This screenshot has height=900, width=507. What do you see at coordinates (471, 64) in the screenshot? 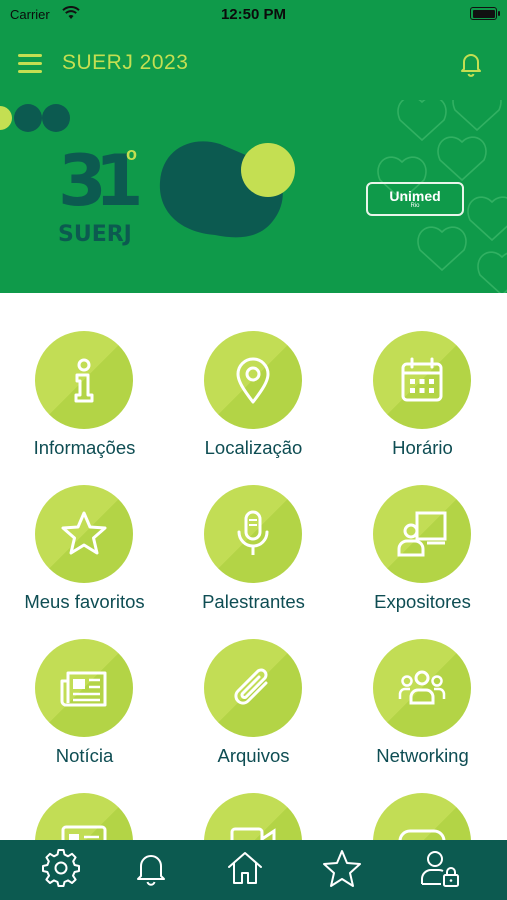
I see `notification-bell-button` at bounding box center [471, 64].